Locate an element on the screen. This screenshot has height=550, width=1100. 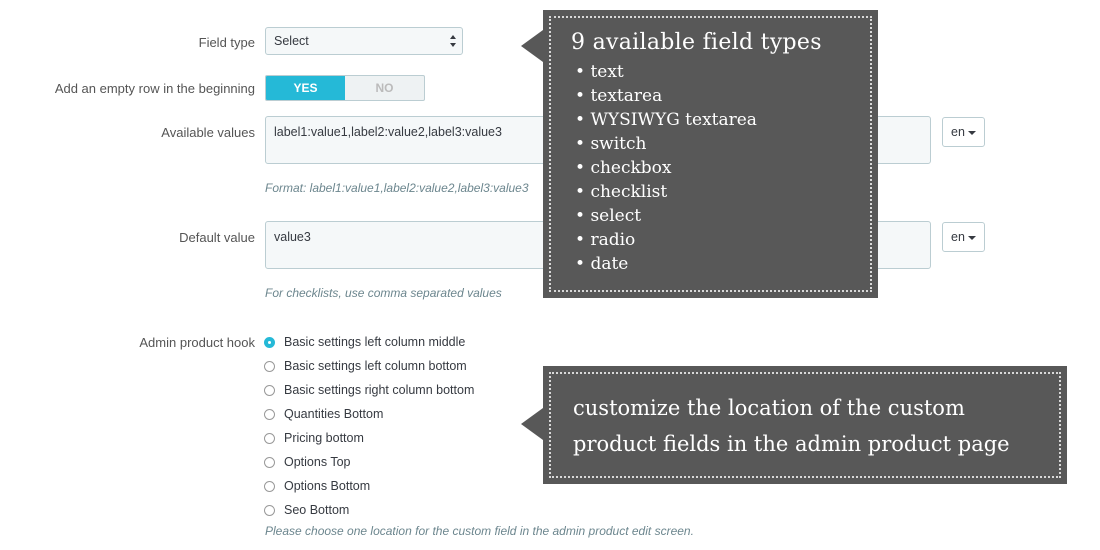
radio-option: Pricing bottom is located at coordinates (314, 438).